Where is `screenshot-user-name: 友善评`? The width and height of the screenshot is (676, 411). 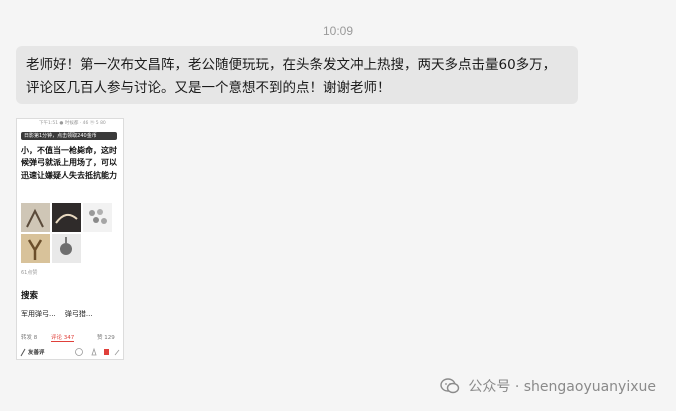 screenshot-user-name: 友善评 is located at coordinates (36, 353).